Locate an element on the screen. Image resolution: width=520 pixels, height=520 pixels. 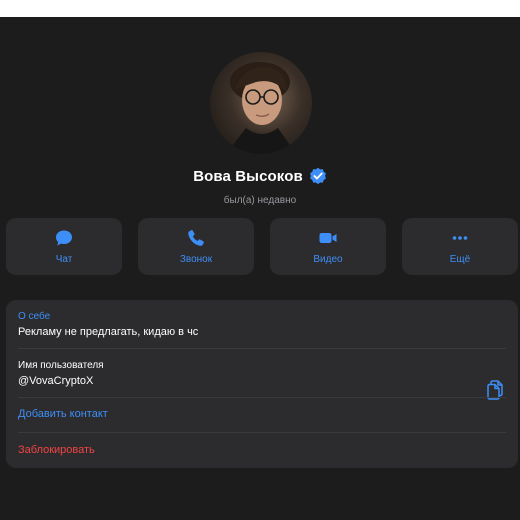
block-user-link: Заблокировать is located at coordinates (268, 450).